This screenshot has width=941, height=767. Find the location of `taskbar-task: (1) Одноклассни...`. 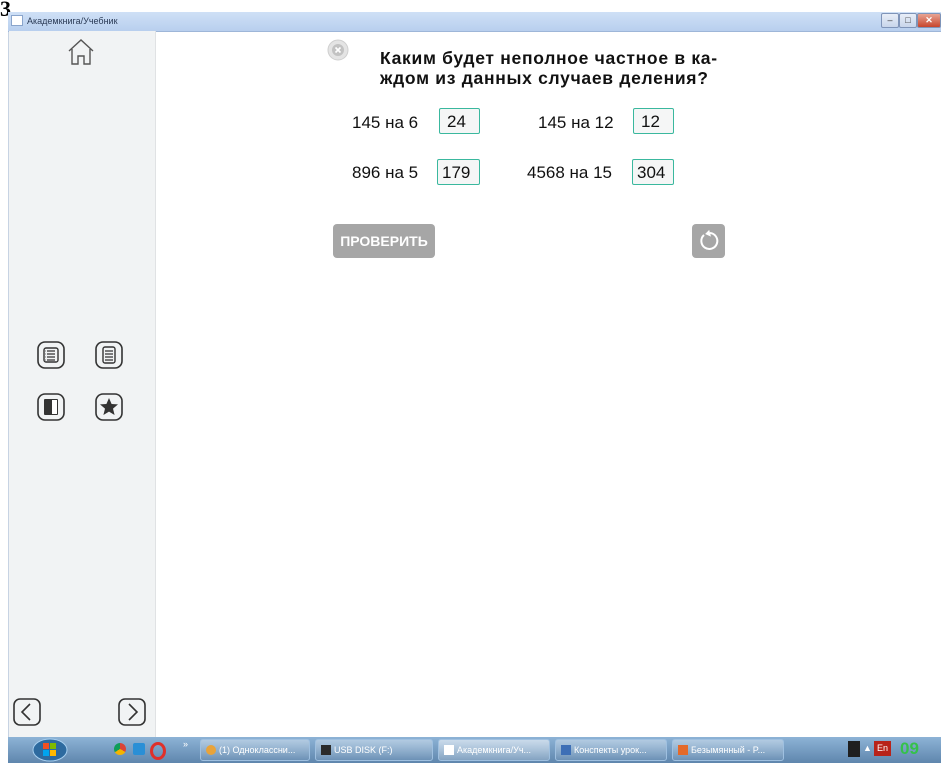

taskbar-task: (1) Одноклассни... is located at coordinates (255, 750).